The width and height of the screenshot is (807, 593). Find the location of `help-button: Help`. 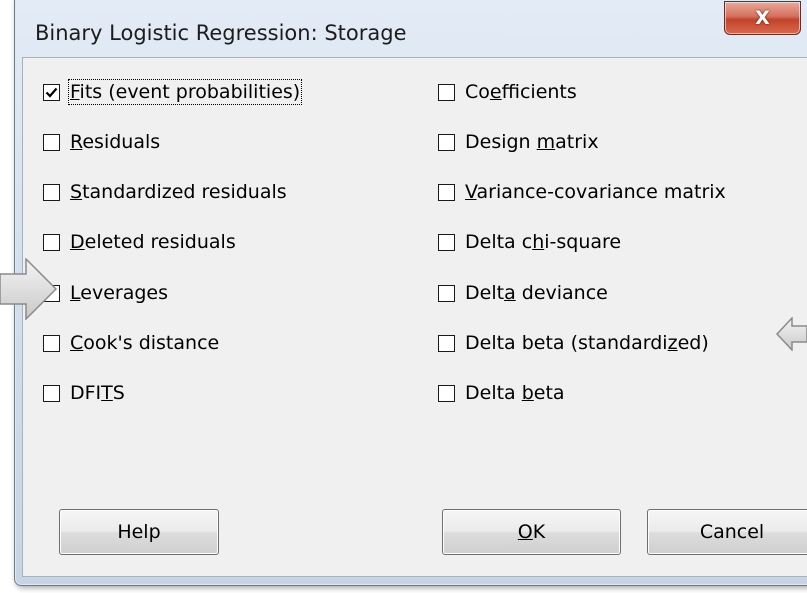

help-button: Help is located at coordinates (139, 532).